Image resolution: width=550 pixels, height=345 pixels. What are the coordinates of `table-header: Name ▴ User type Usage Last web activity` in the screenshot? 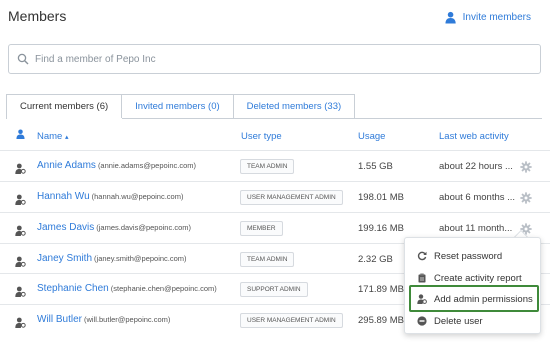 It's located at (275, 136).